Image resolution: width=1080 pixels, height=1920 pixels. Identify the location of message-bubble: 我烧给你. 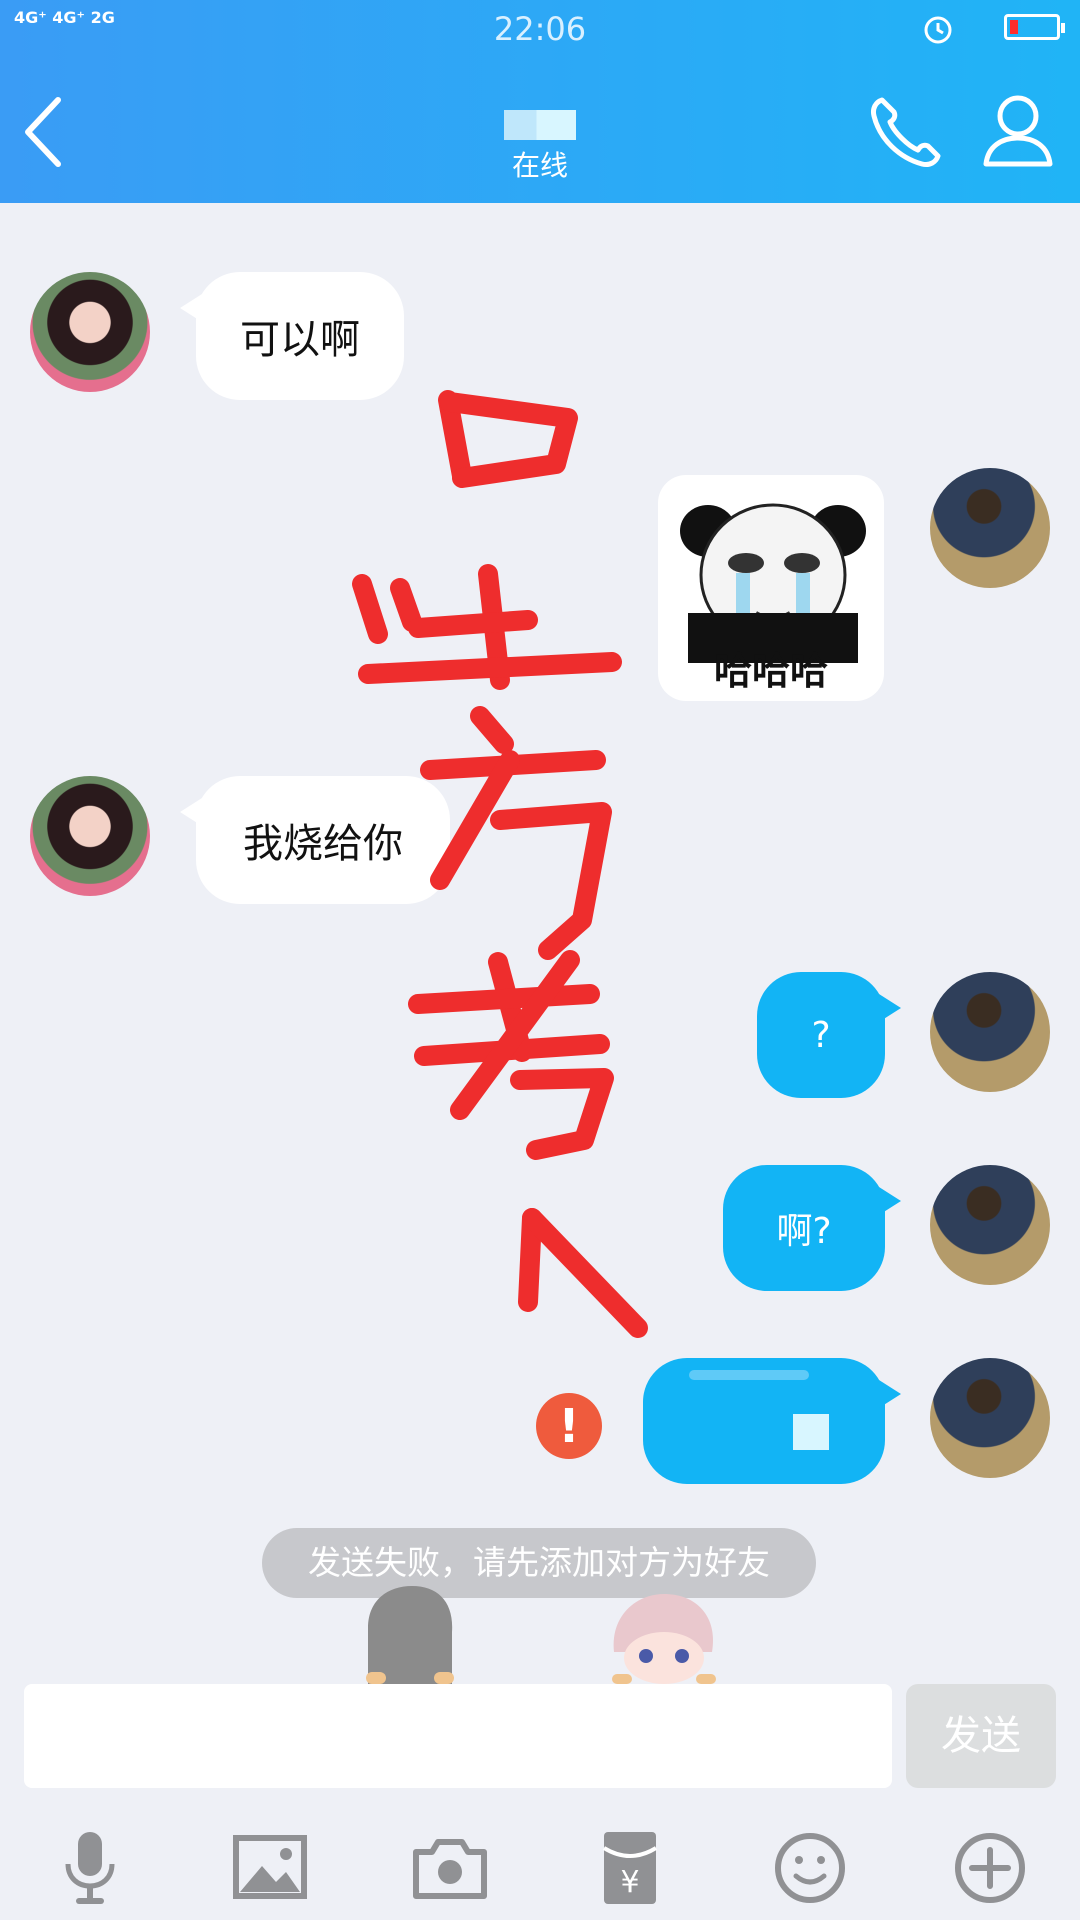
(315, 840).